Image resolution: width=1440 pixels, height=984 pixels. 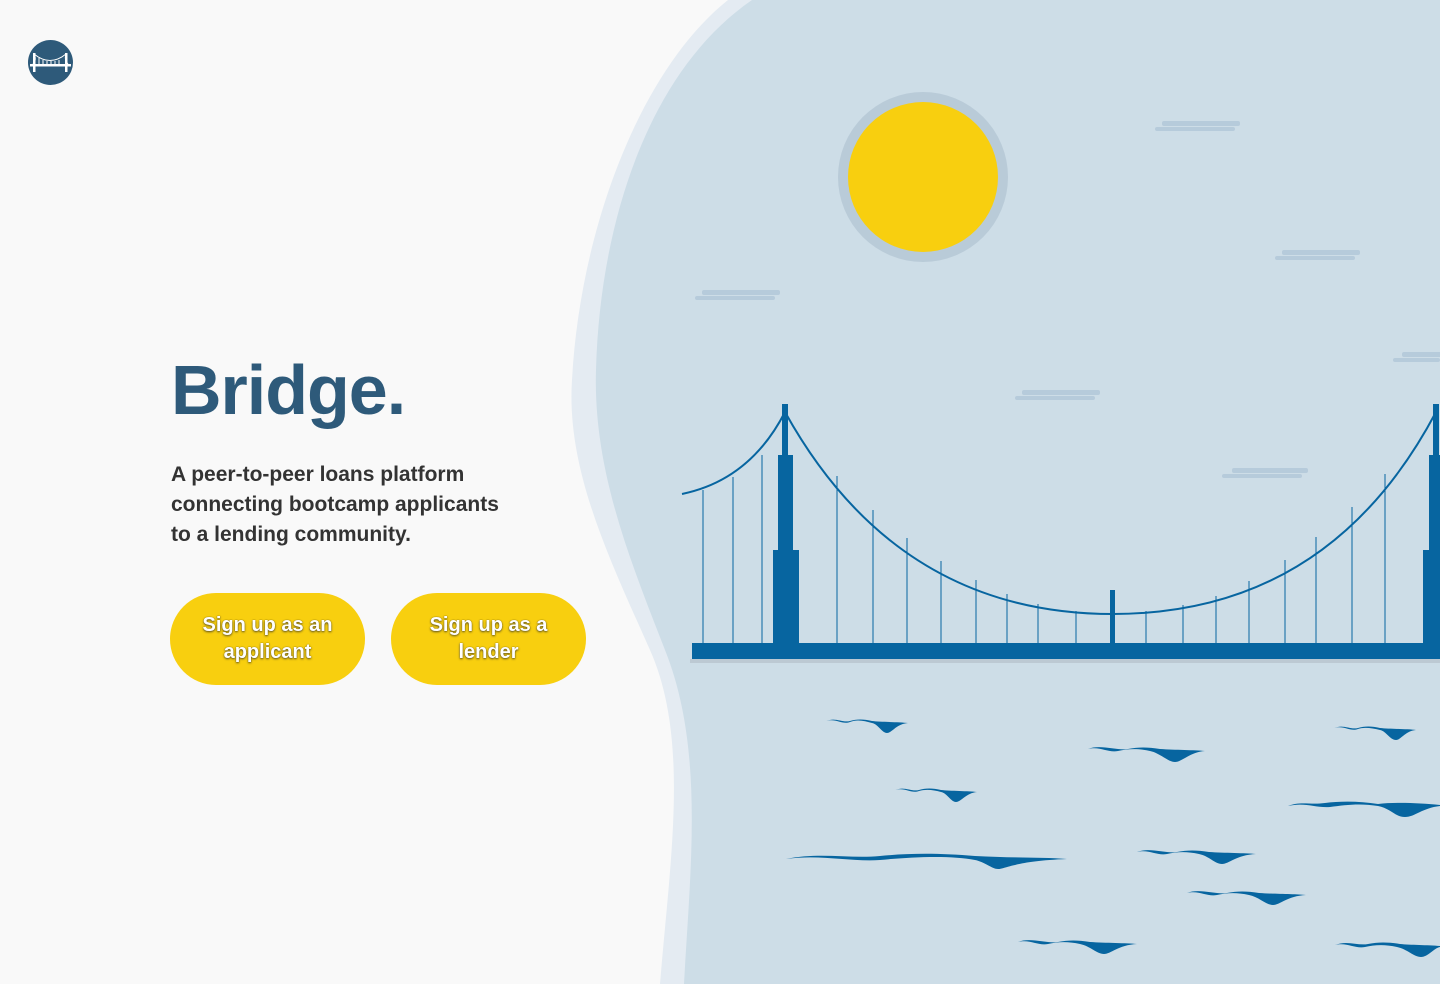 What do you see at coordinates (267, 639) in the screenshot?
I see `signup-applicant-button: Sign up as an applicant` at bounding box center [267, 639].